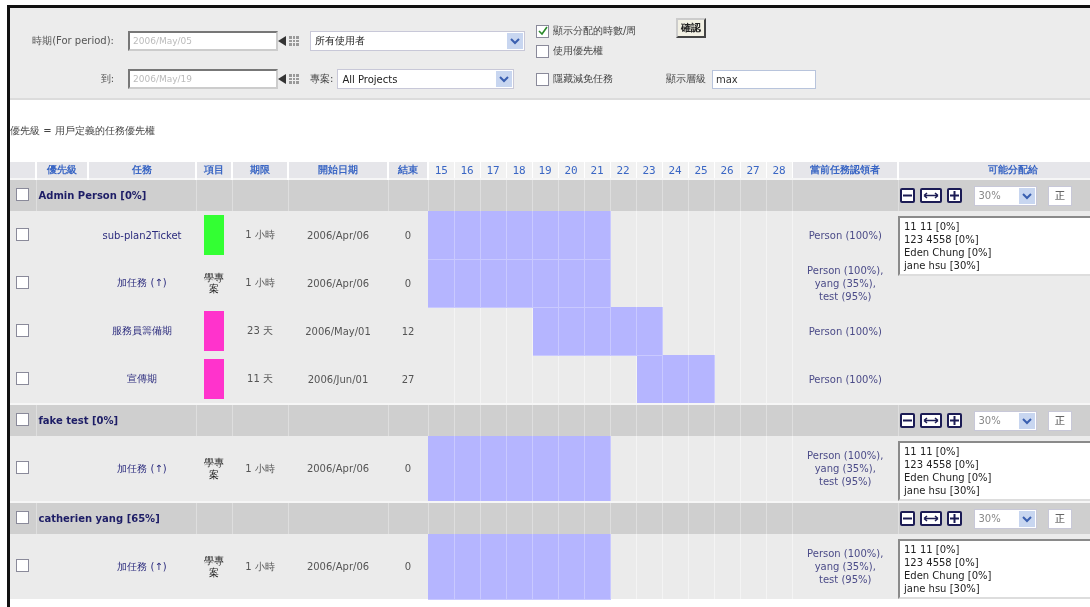 This screenshot has width=1090, height=607. What do you see at coordinates (322, 79) in the screenshot?
I see `project-label: 專案:` at bounding box center [322, 79].